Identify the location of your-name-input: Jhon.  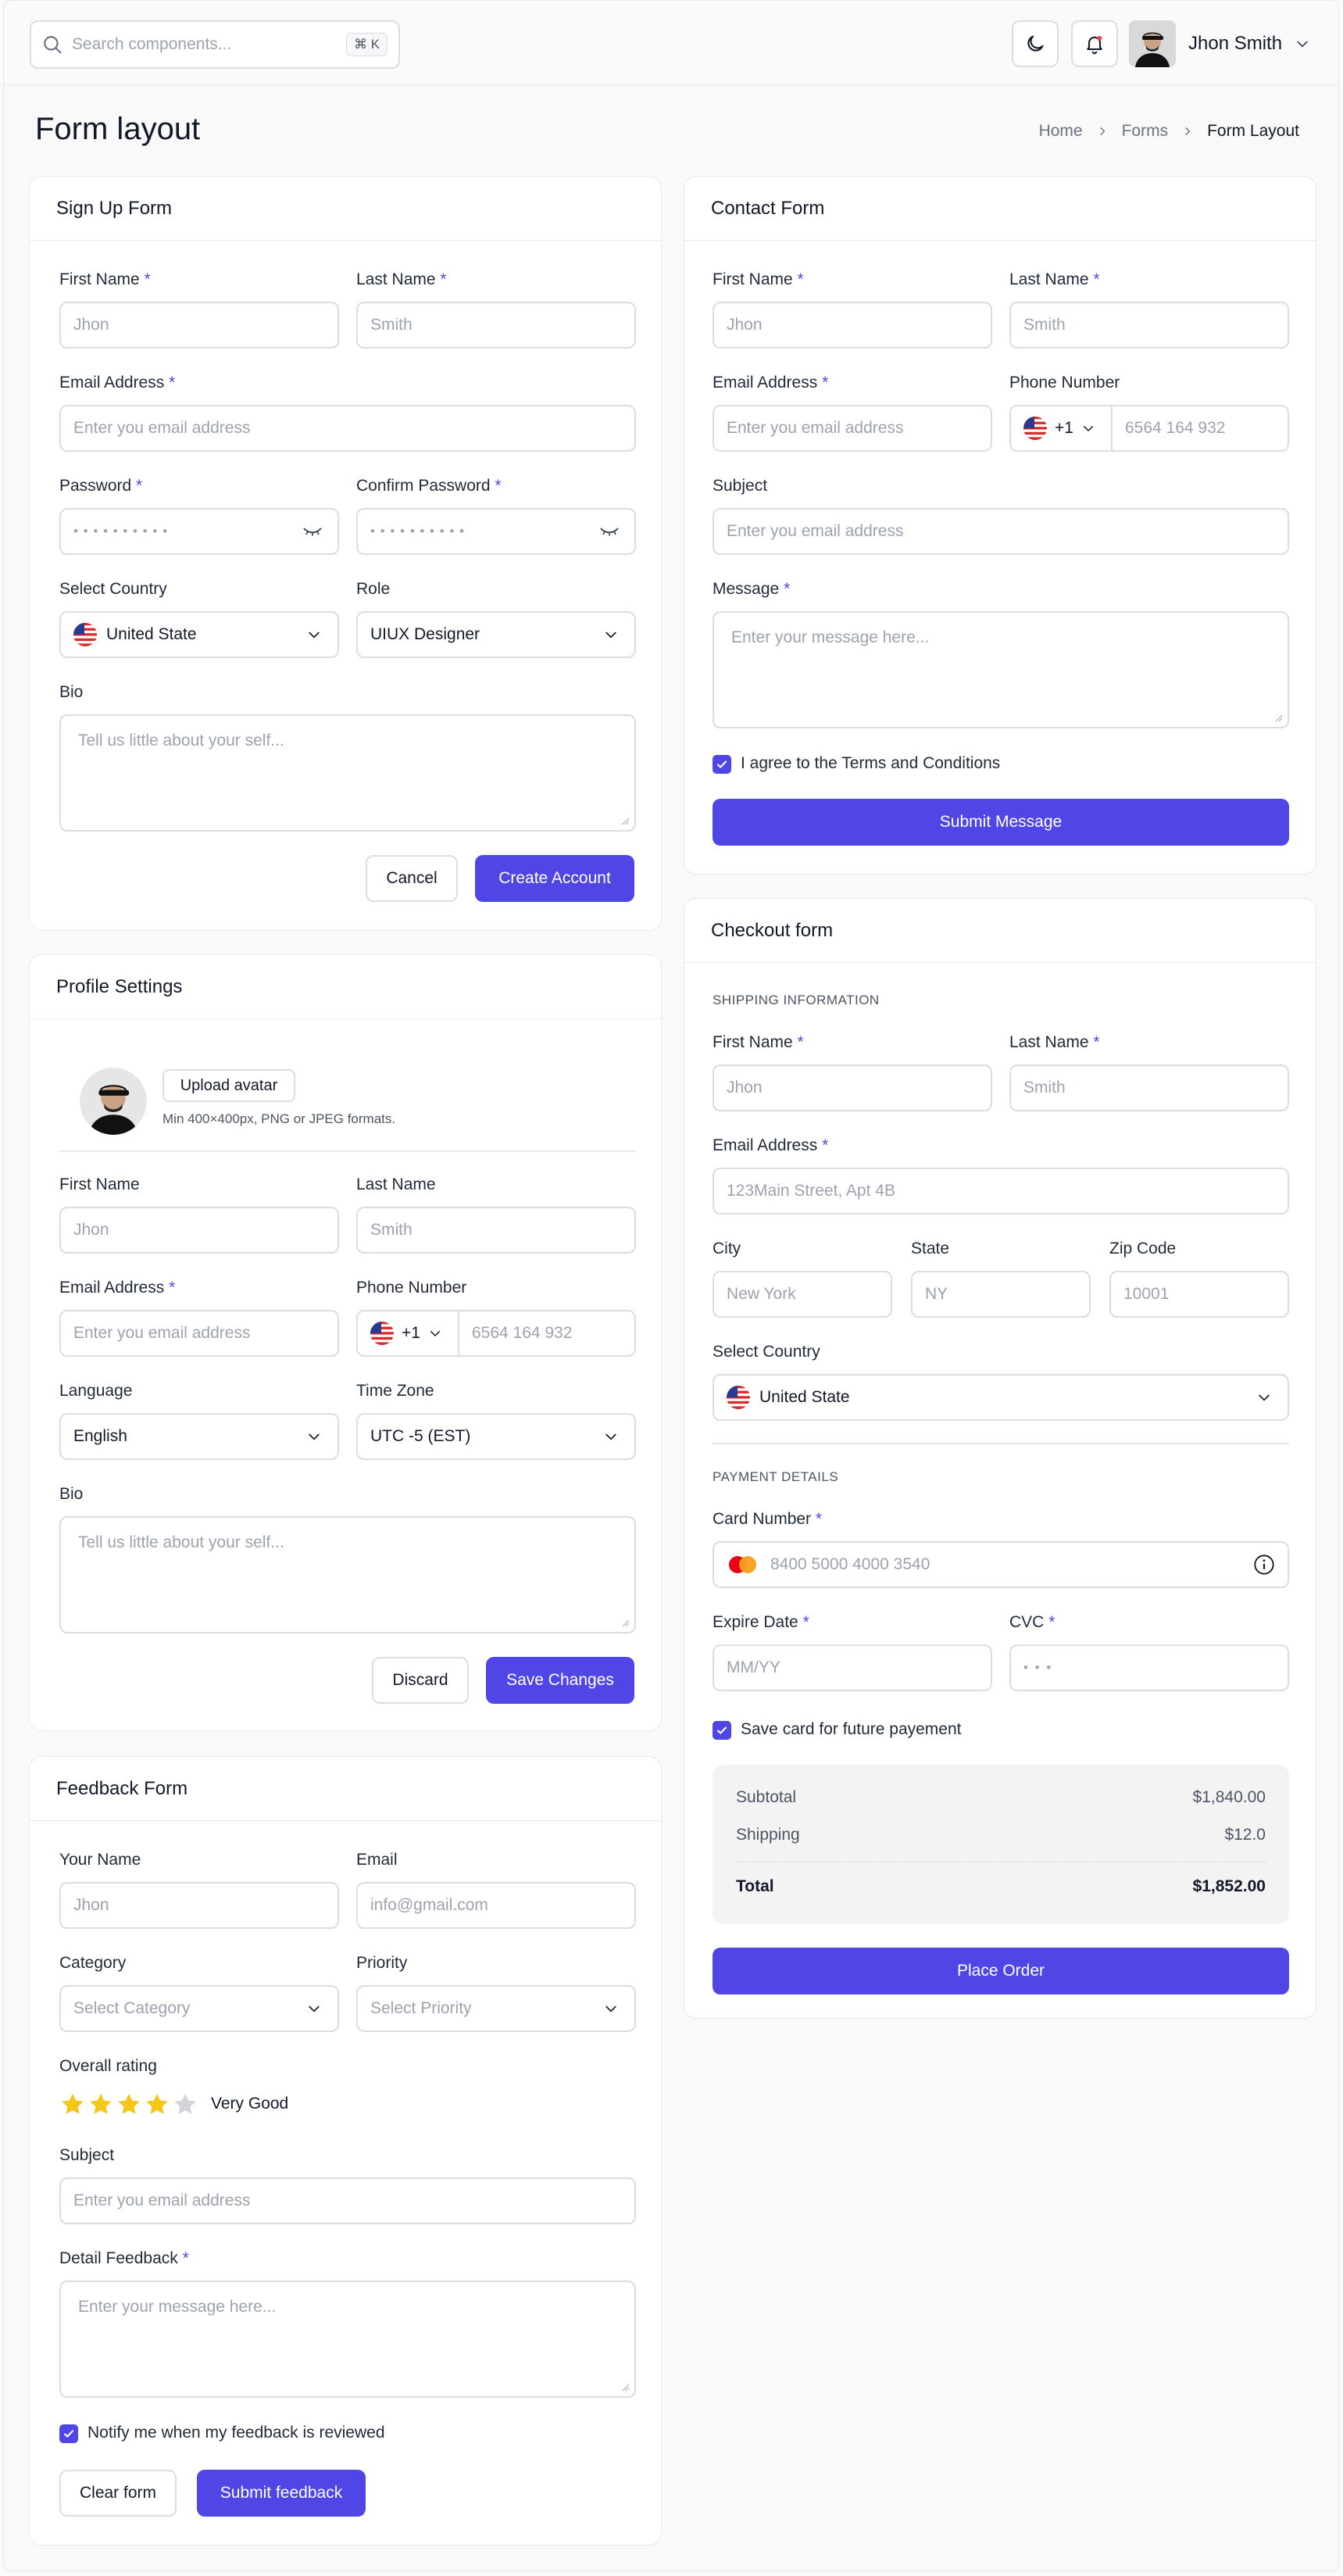
(199, 1905).